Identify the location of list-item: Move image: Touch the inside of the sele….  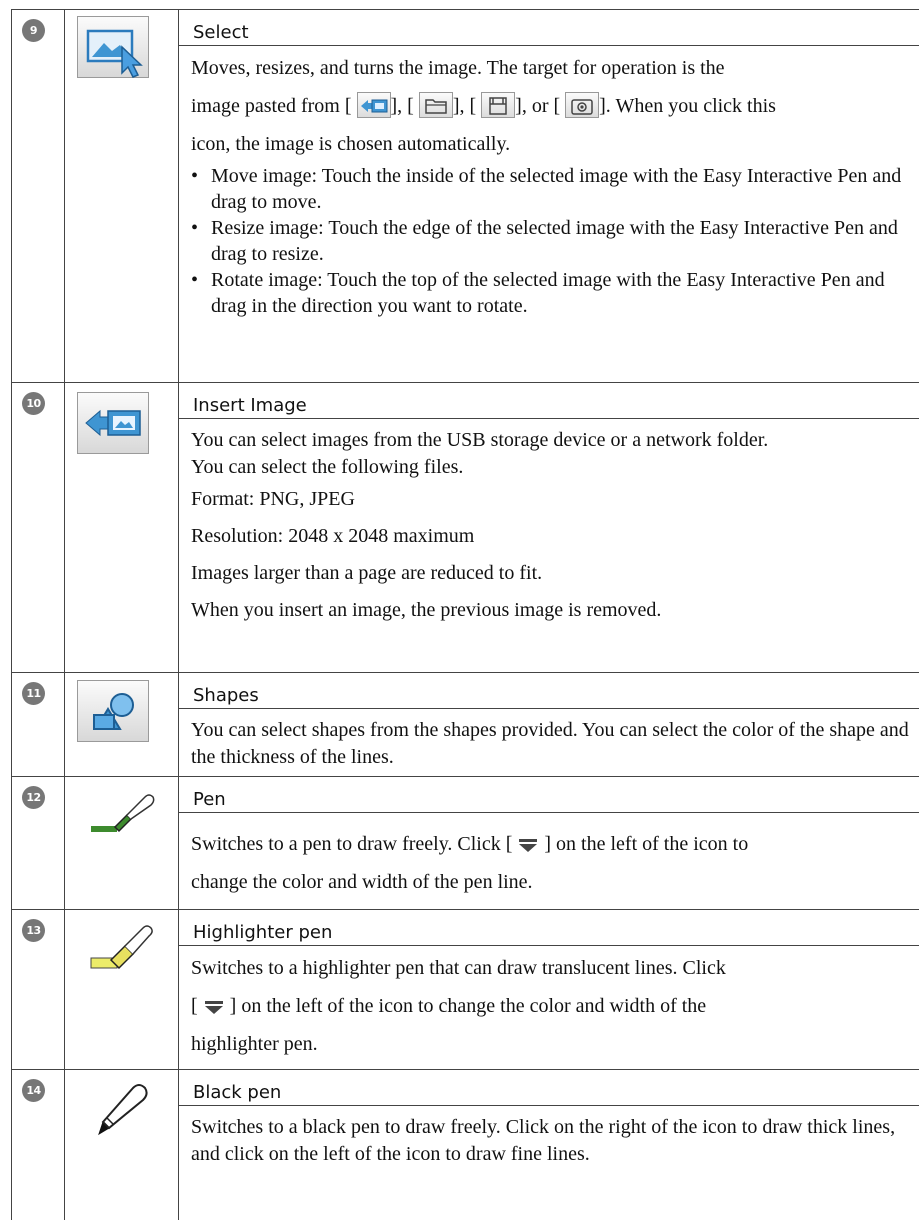
(551, 189).